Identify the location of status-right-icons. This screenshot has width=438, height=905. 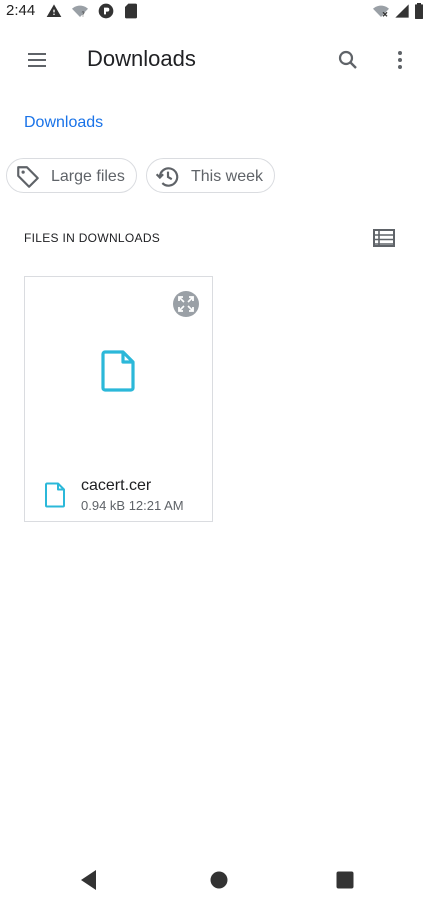
(402, 12).